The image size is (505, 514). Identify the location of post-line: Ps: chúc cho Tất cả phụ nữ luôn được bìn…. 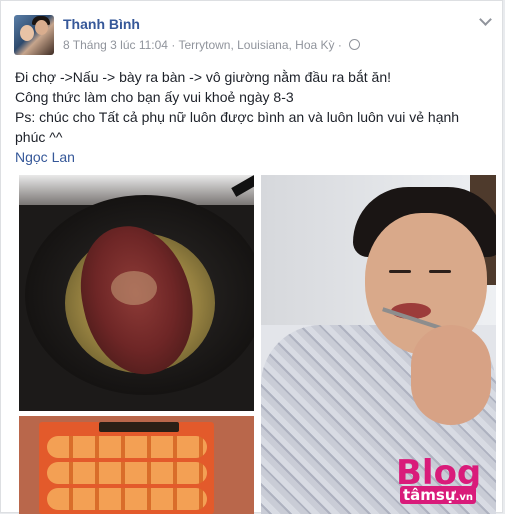
(237, 117).